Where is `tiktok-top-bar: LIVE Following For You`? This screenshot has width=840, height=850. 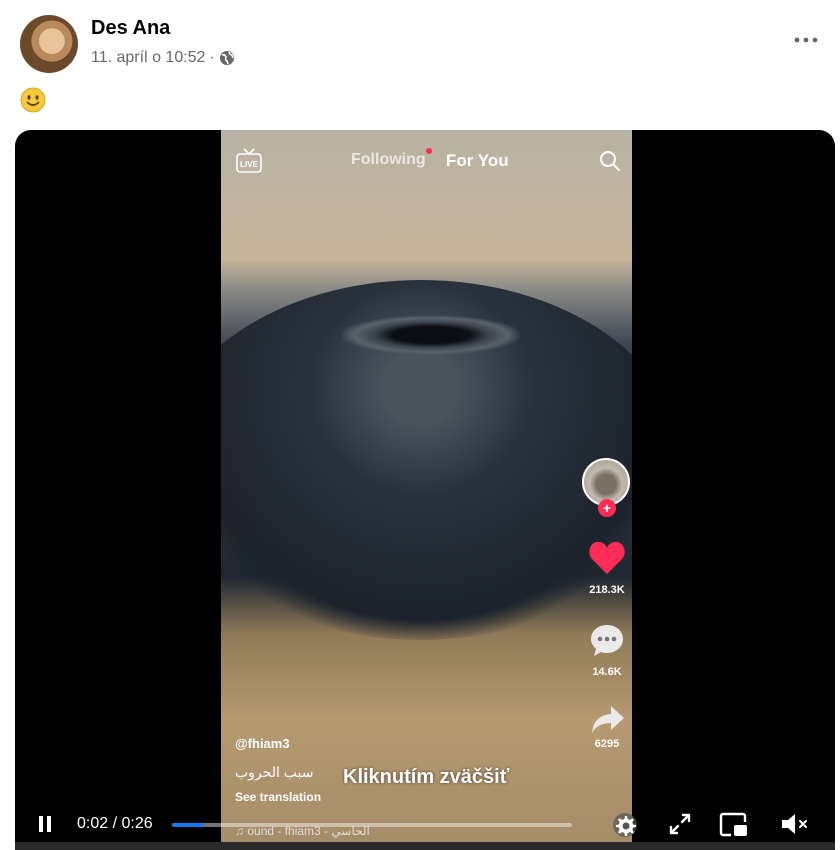
tiktok-top-bar: LIVE Following For You is located at coordinates (426, 160).